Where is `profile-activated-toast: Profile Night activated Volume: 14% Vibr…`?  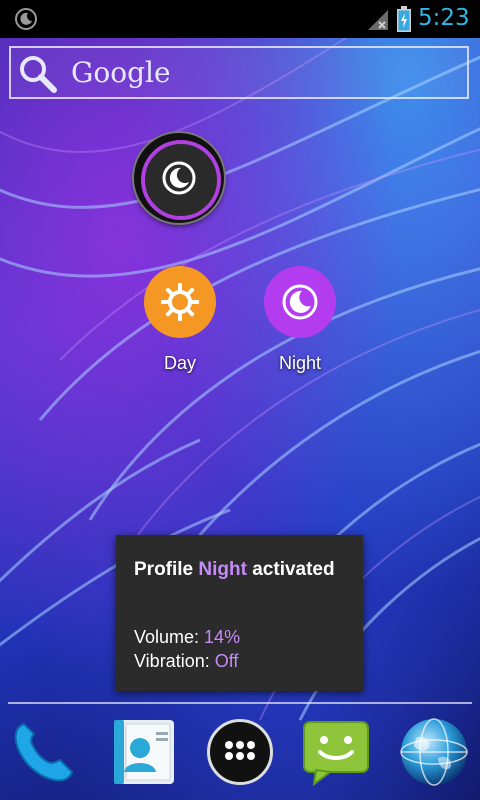
profile-activated-toast: Profile Night activated Volume: 14% Vibr… is located at coordinates (239, 613).